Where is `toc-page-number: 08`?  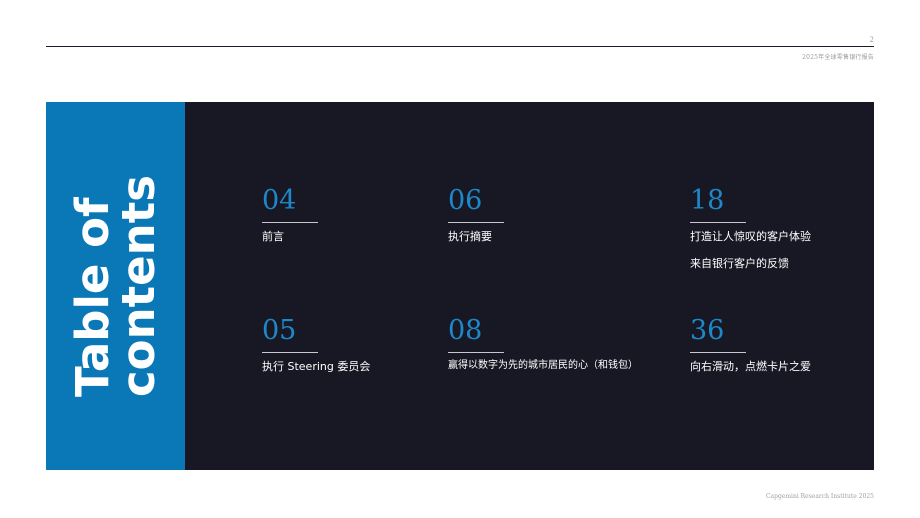 toc-page-number: 08 is located at coordinates (465, 330).